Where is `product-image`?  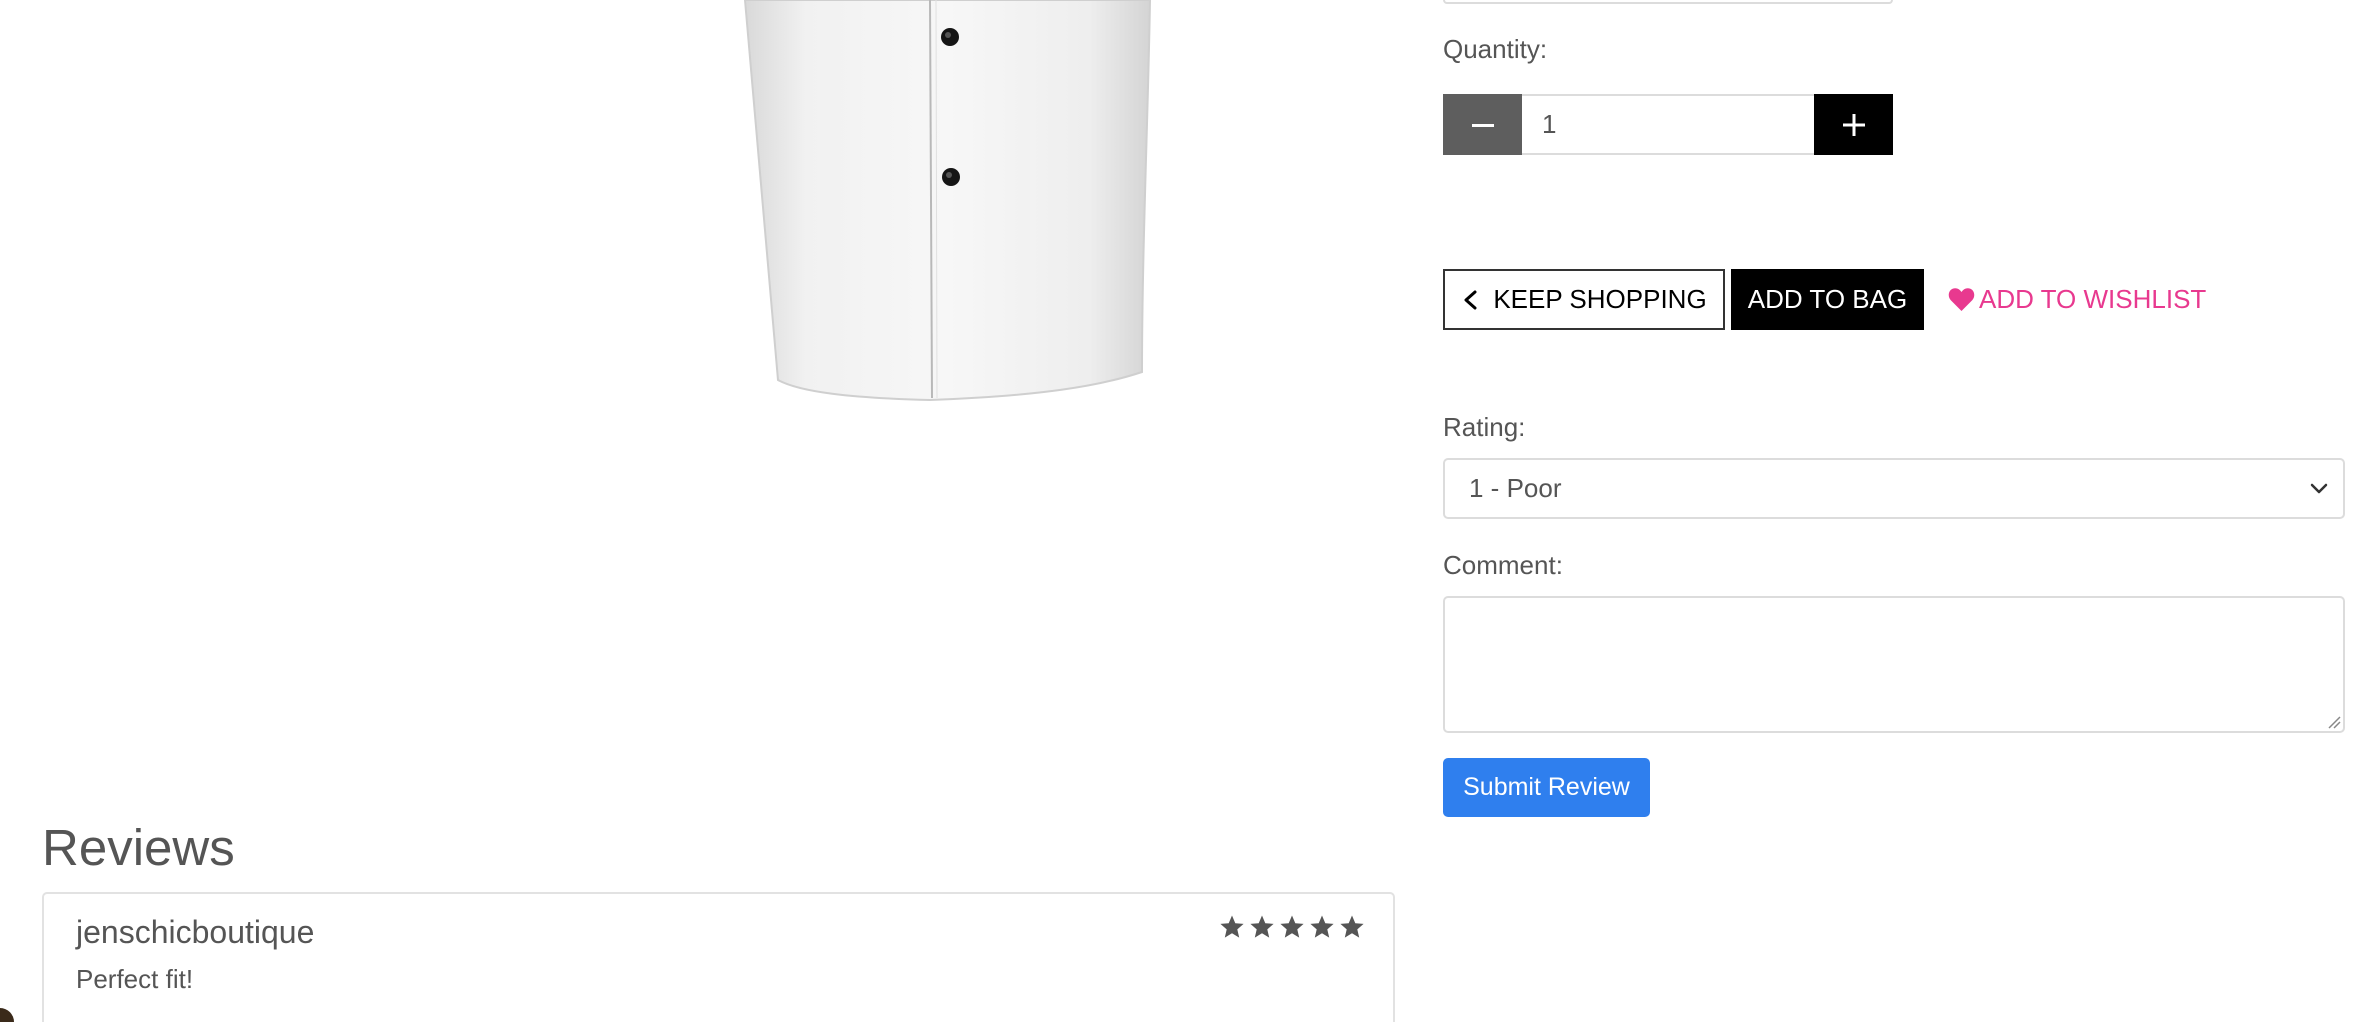 product-image is located at coordinates (950, 205).